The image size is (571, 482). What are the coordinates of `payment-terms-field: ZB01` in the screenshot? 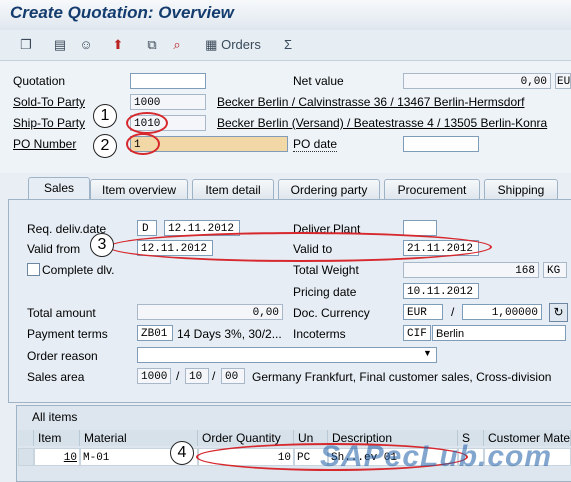 It's located at (155, 333).